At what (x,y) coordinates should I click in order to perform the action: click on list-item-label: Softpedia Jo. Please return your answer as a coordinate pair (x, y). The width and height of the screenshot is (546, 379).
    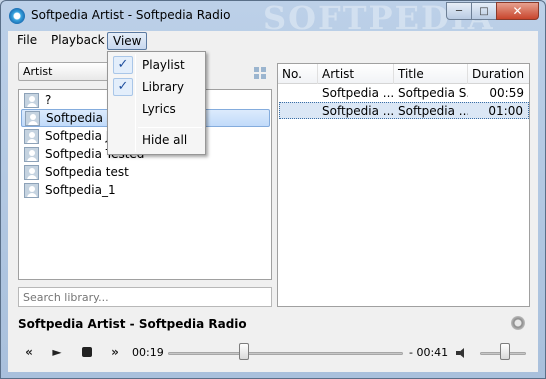
    Looking at the image, I should click on (81, 136).